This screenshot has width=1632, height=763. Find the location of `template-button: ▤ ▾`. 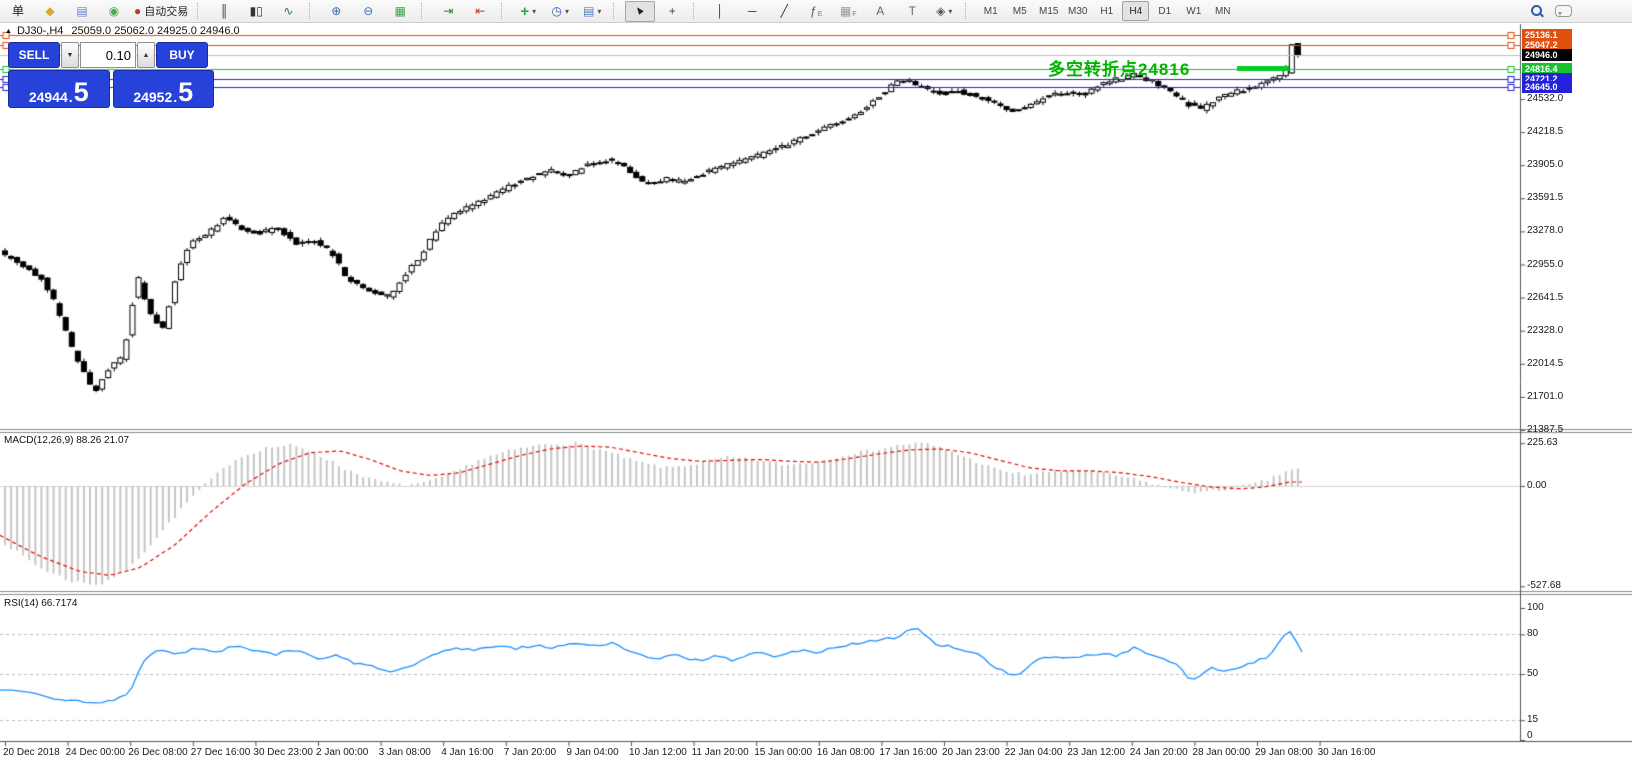

template-button: ▤ ▾ is located at coordinates (592, 11).